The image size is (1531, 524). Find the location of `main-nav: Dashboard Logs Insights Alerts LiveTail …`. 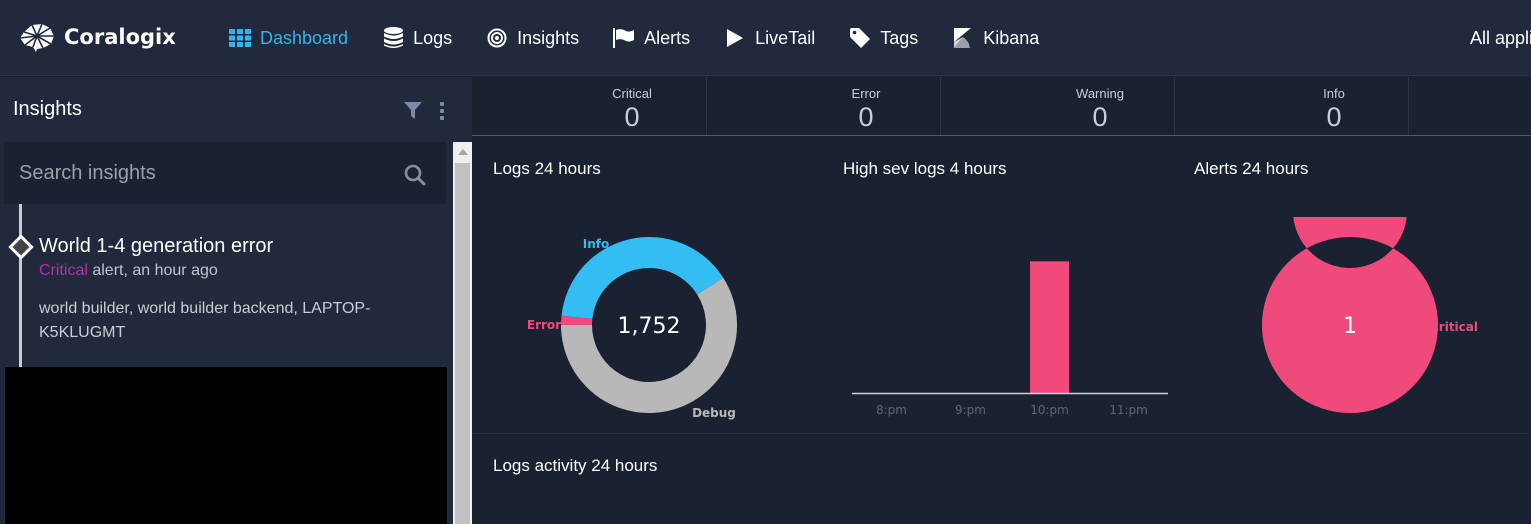

main-nav: Dashboard Logs Insights Alerts LiveTail … is located at coordinates (651, 38).